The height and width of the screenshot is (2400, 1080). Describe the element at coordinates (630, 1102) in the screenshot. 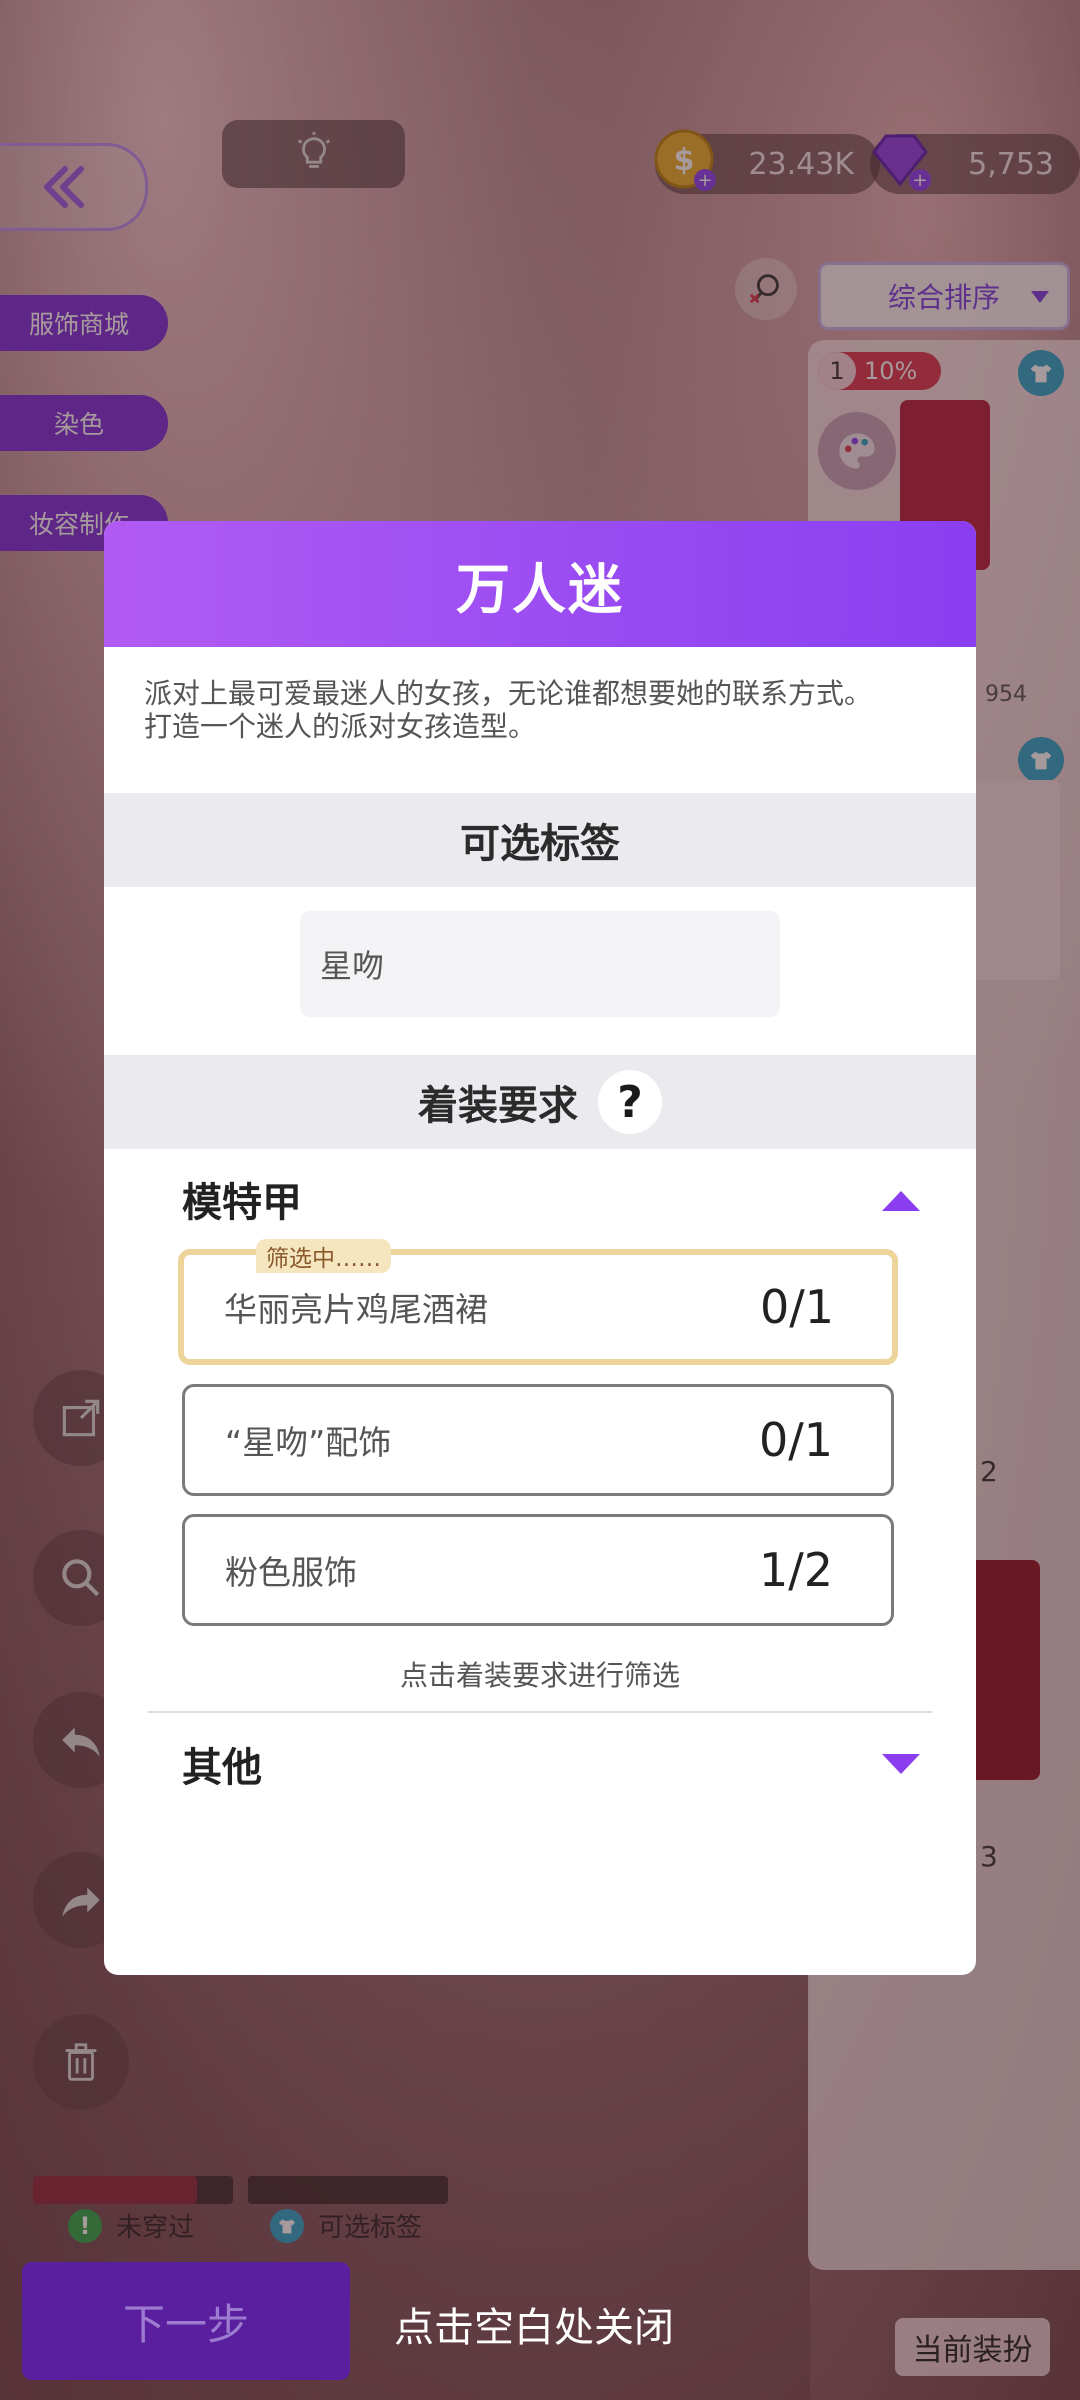

I see `help-icon: ?` at that location.